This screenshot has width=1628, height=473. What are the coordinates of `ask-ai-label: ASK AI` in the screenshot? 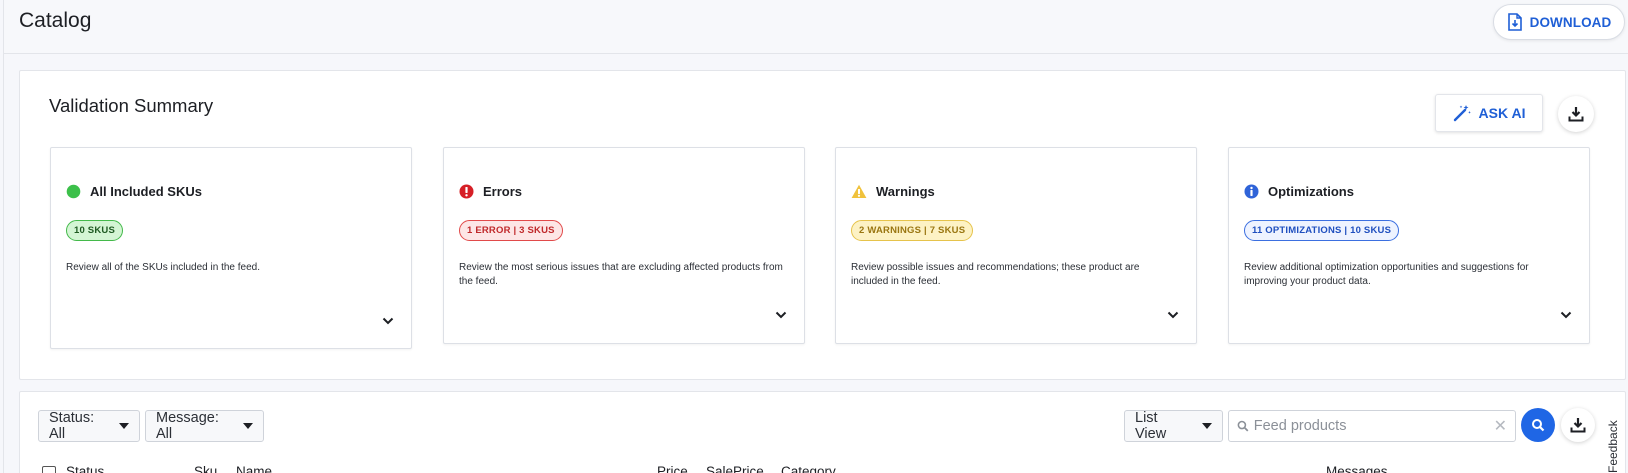 It's located at (1502, 113).